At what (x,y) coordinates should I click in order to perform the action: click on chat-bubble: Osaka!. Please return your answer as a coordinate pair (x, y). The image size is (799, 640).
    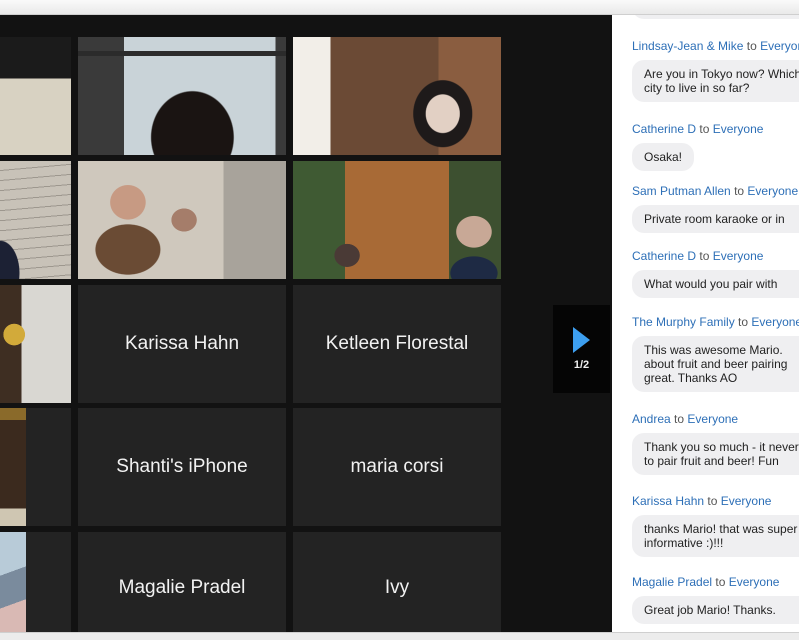
    Looking at the image, I should click on (663, 157).